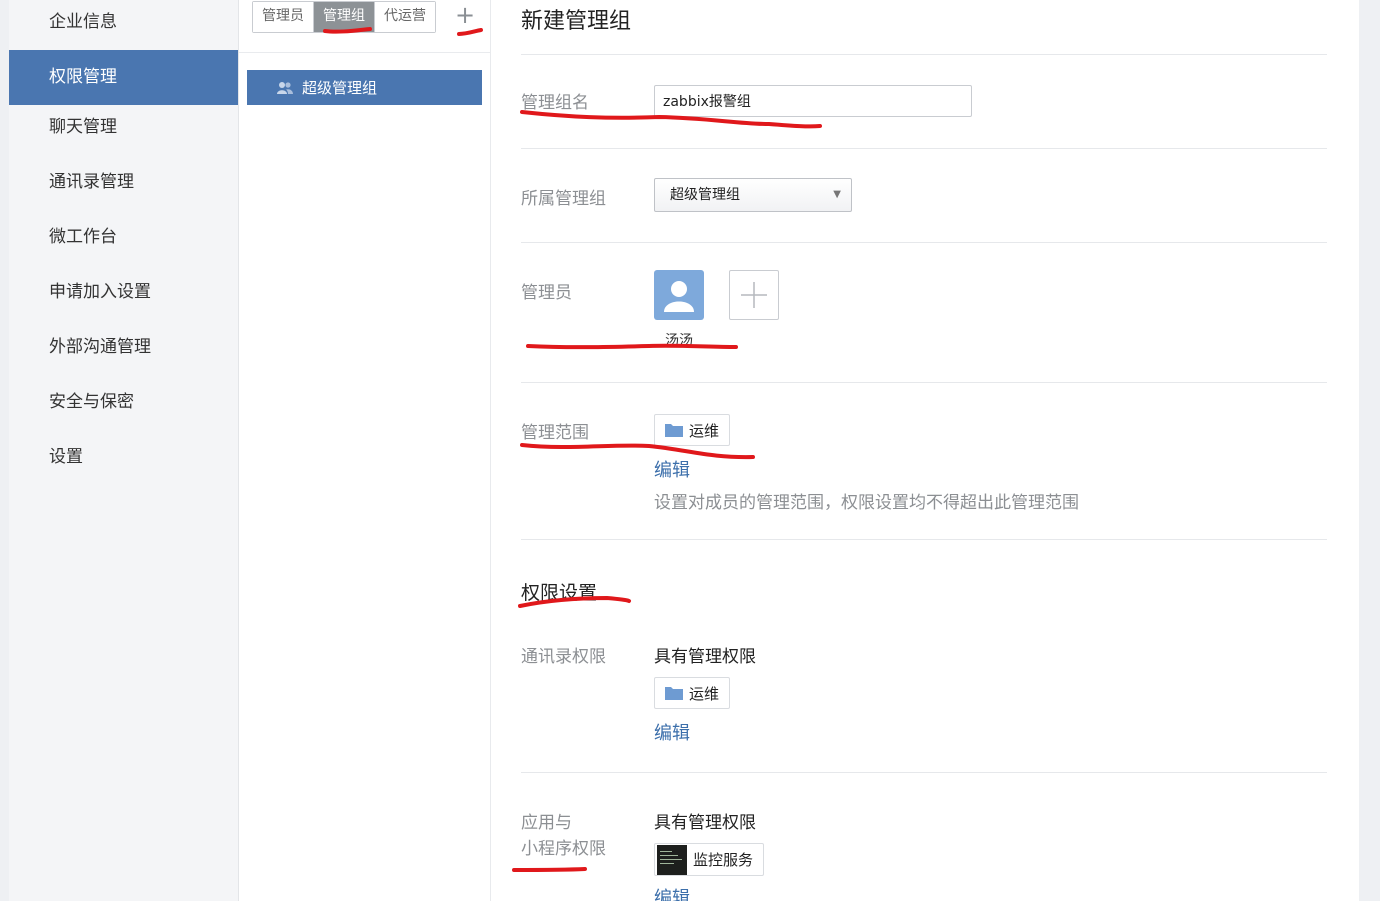 The width and height of the screenshot is (1380, 901). I want to click on nav-item-label: 设置, so click(66, 457).